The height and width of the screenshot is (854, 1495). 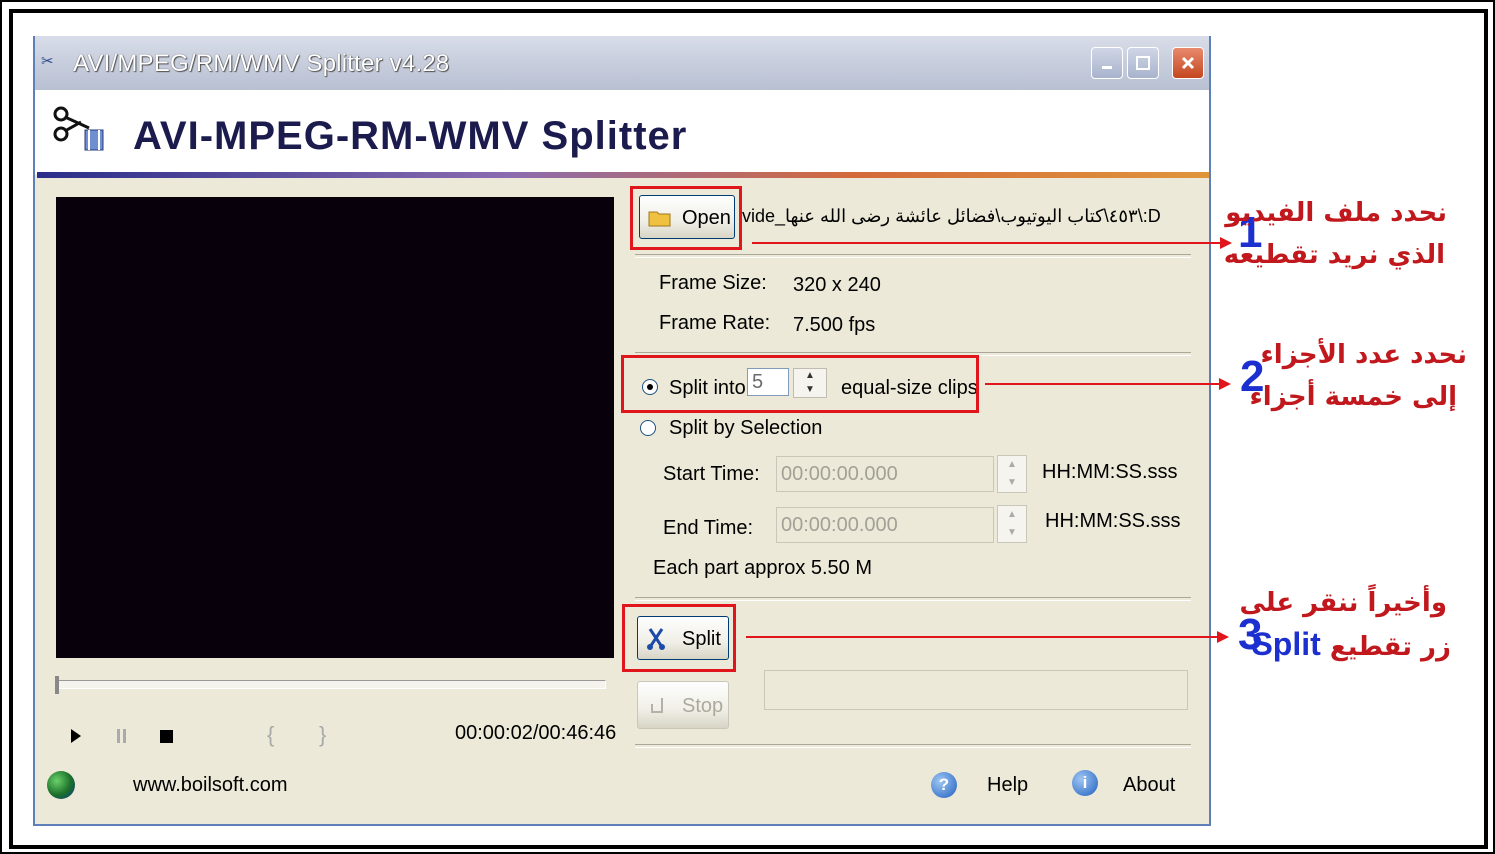 What do you see at coordinates (47, 61) in the screenshot?
I see `app-icon: ✂` at bounding box center [47, 61].